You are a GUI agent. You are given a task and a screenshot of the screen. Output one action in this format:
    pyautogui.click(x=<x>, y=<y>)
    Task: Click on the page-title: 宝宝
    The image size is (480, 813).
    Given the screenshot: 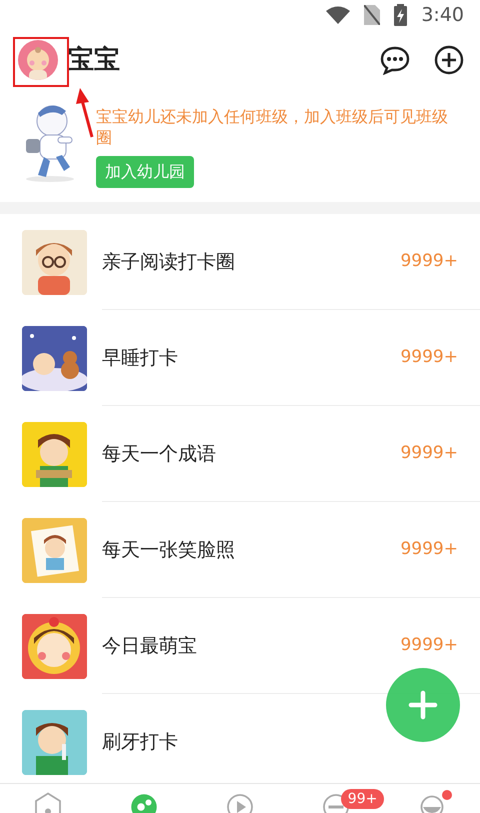 What is the action you would take?
    pyautogui.click(x=94, y=60)
    